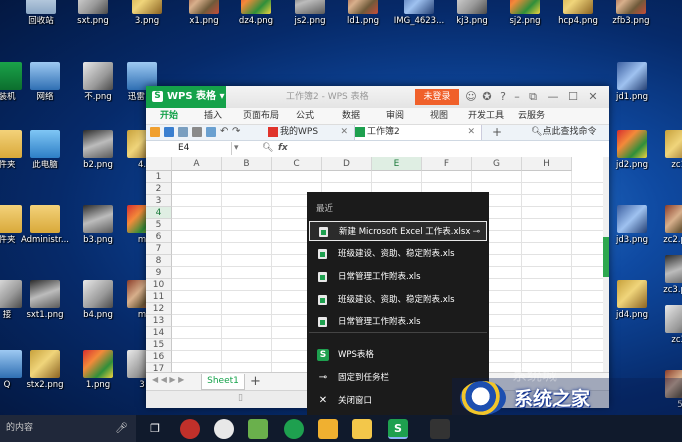 This screenshot has width=682, height=442. I want to click on login-button: 未登录, so click(437, 97).